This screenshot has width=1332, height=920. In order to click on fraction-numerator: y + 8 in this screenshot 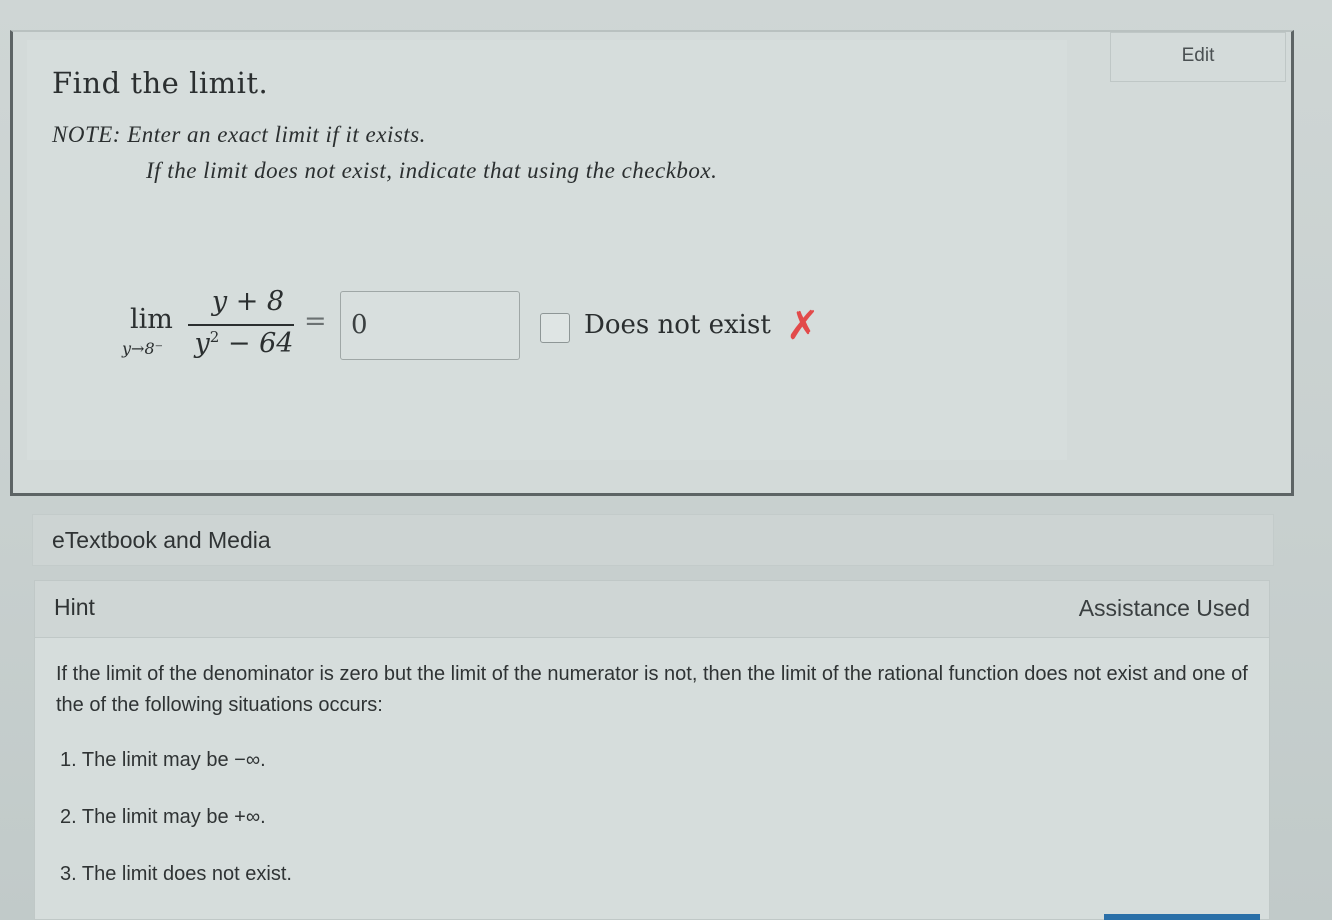, I will do `click(248, 301)`.